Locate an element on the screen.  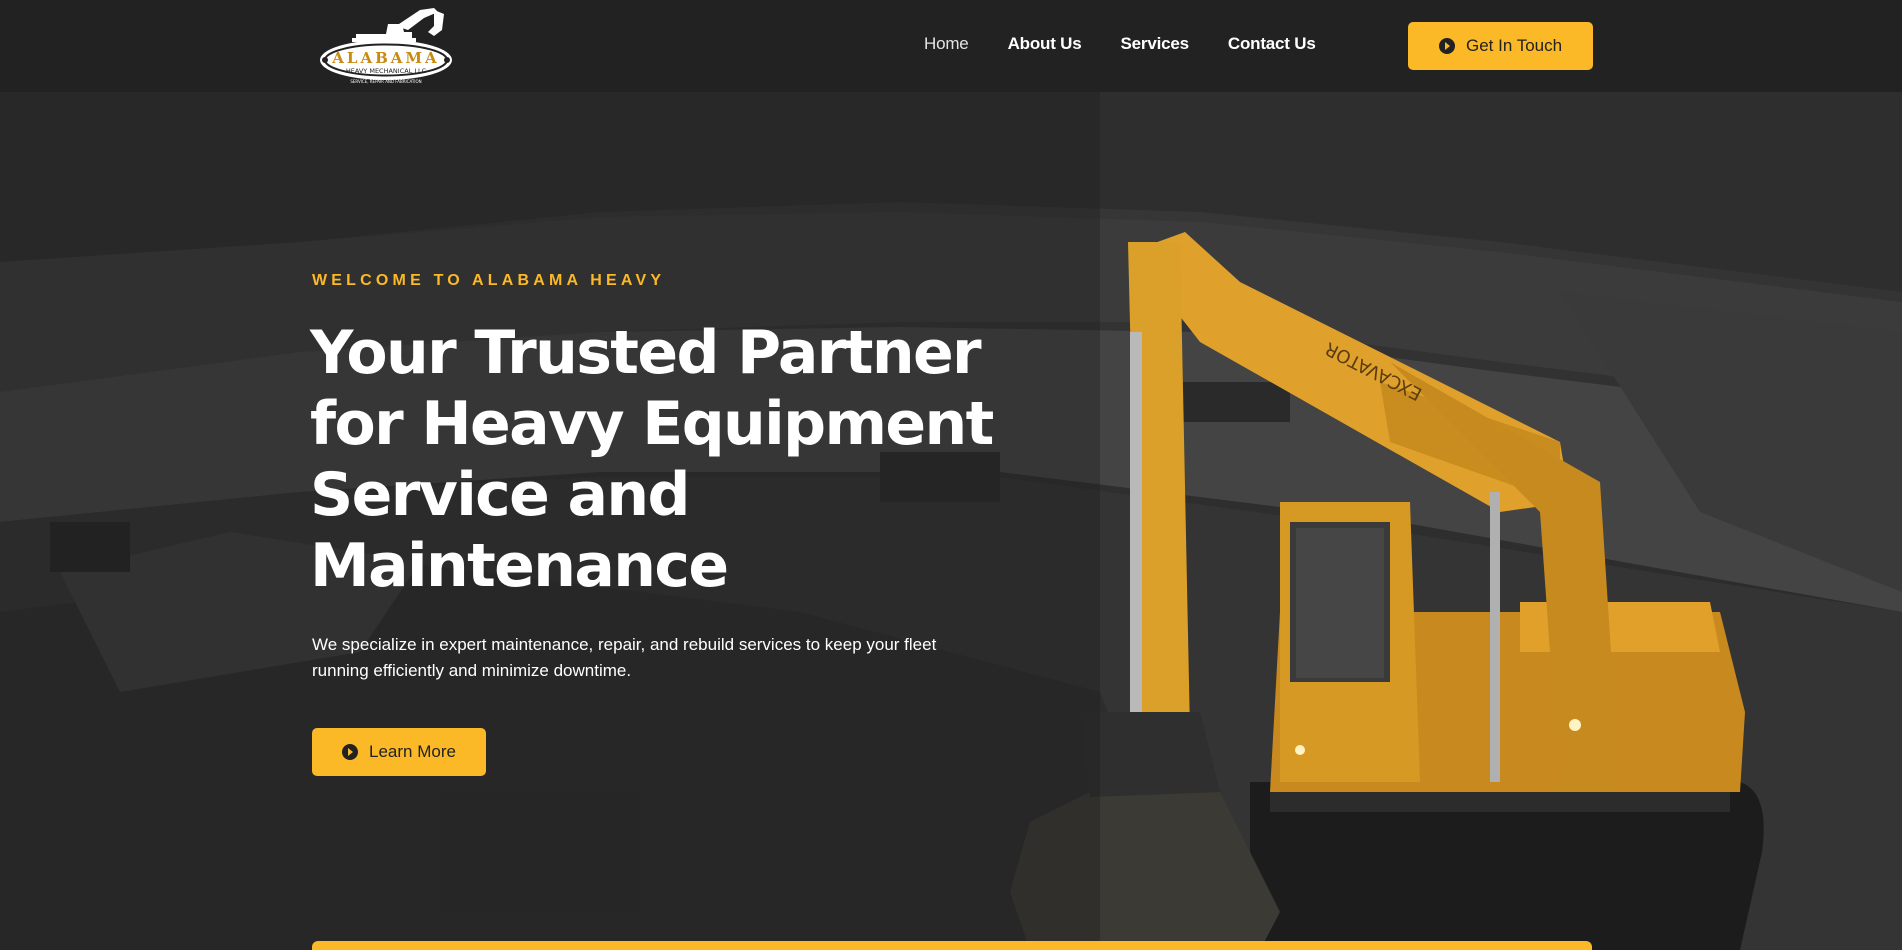
learn-more-label: Learn More is located at coordinates (412, 751).